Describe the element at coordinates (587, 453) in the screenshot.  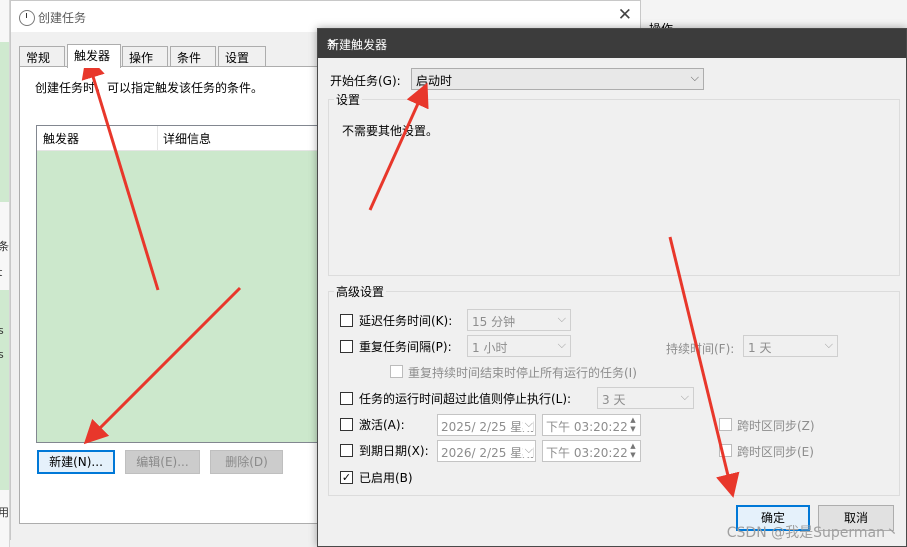
I see `expire-time: 下午 03:20:22` at that location.